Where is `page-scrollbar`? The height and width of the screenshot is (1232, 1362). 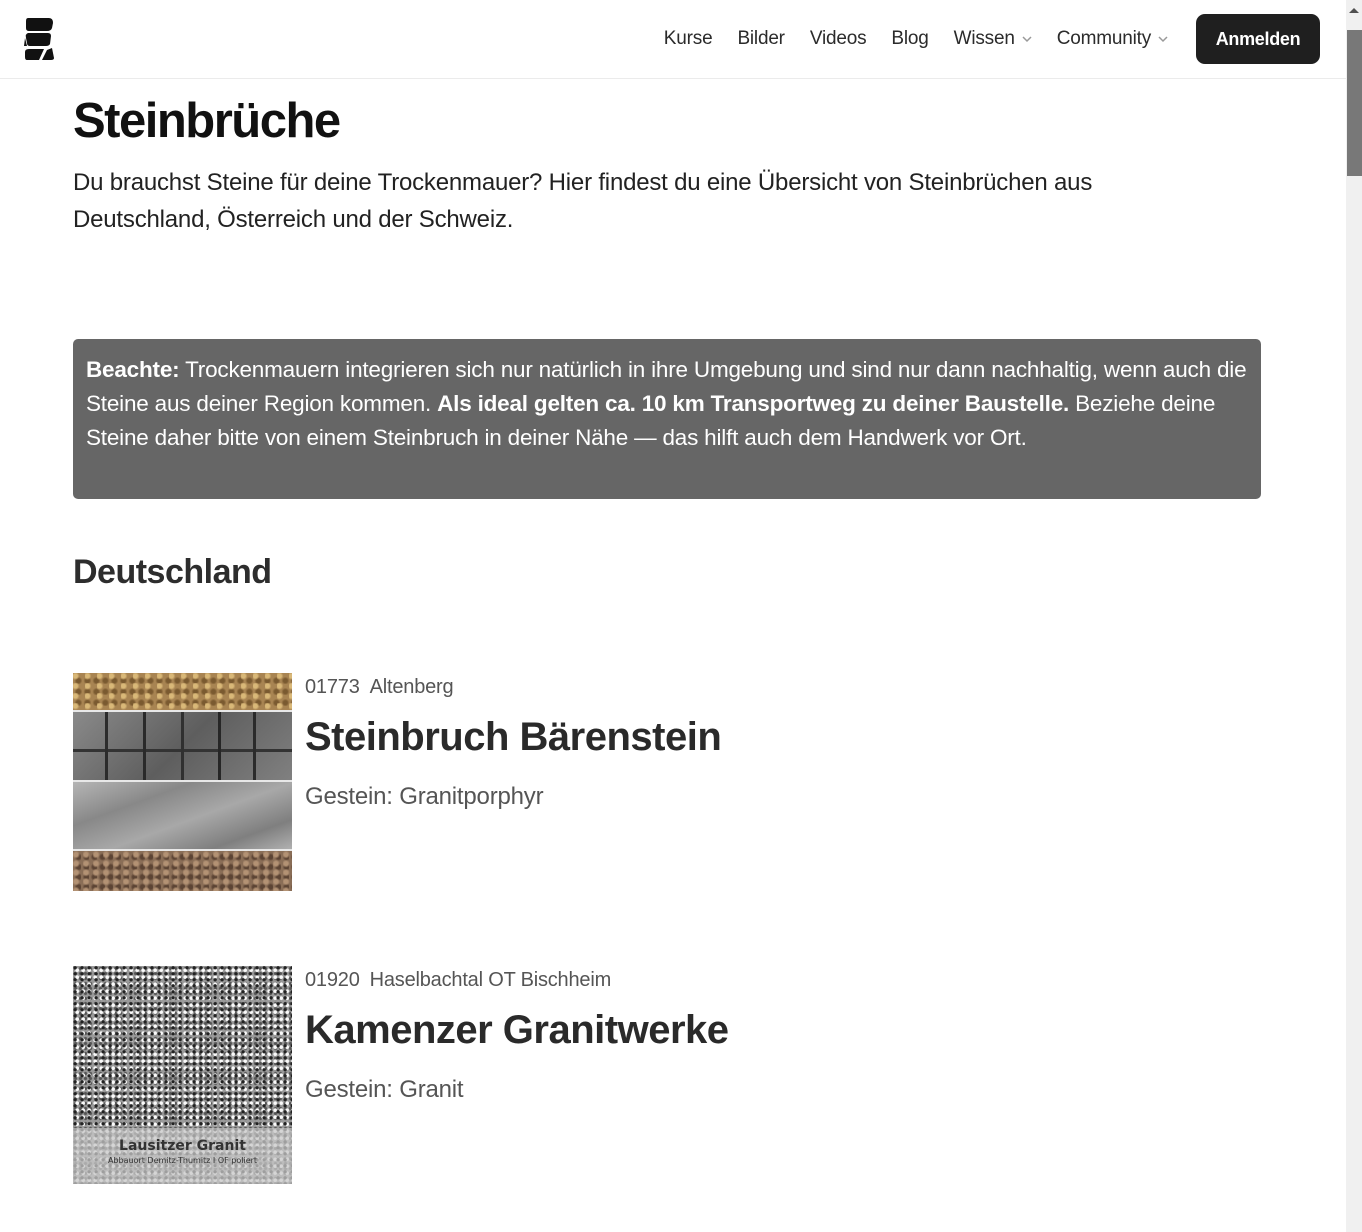
page-scrollbar is located at coordinates (1354, 616).